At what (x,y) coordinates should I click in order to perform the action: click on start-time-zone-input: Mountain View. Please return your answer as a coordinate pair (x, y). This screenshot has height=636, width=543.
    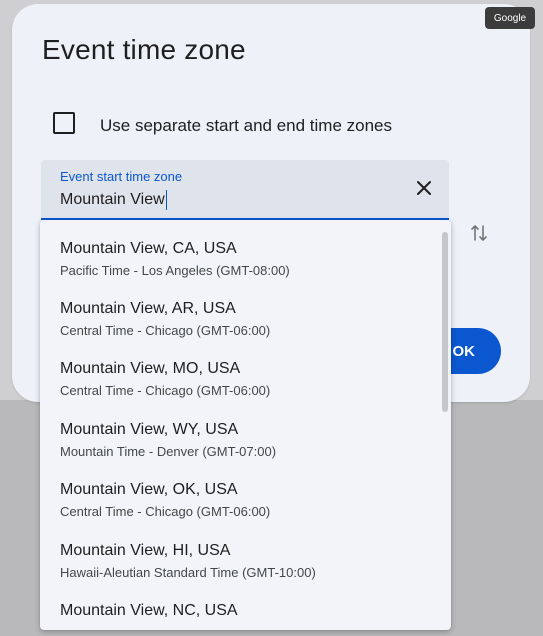
    Looking at the image, I should click on (113, 200).